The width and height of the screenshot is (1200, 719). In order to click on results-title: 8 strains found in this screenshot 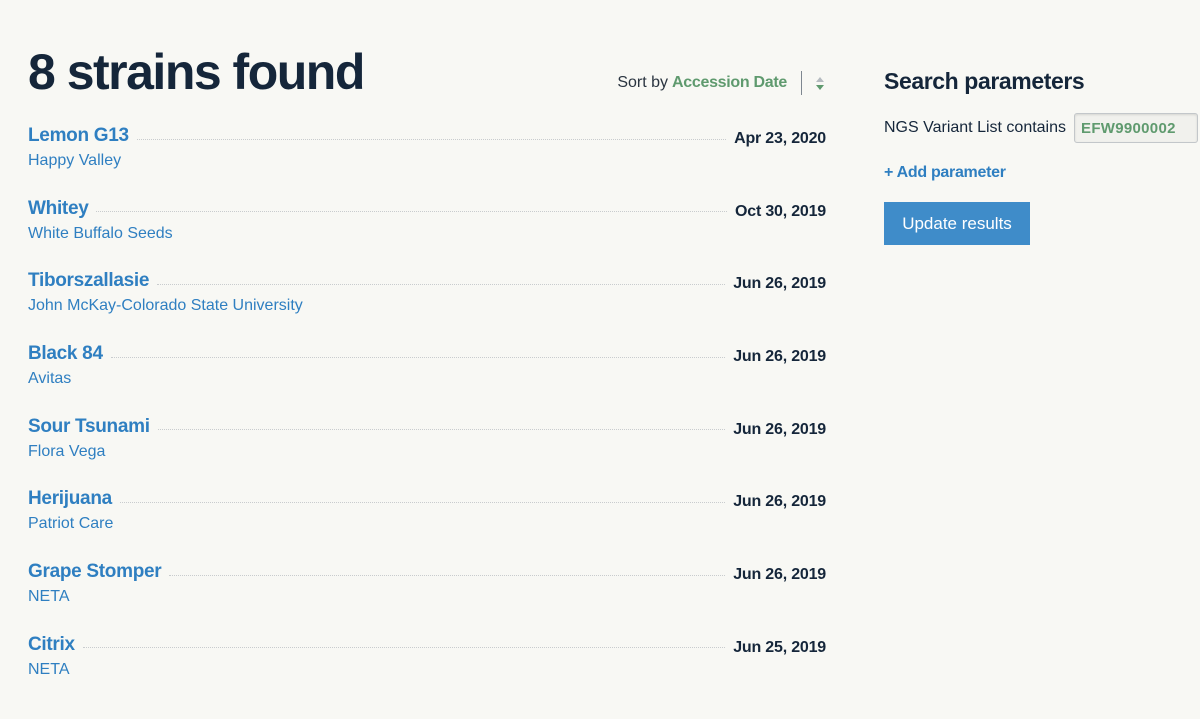, I will do `click(196, 72)`.